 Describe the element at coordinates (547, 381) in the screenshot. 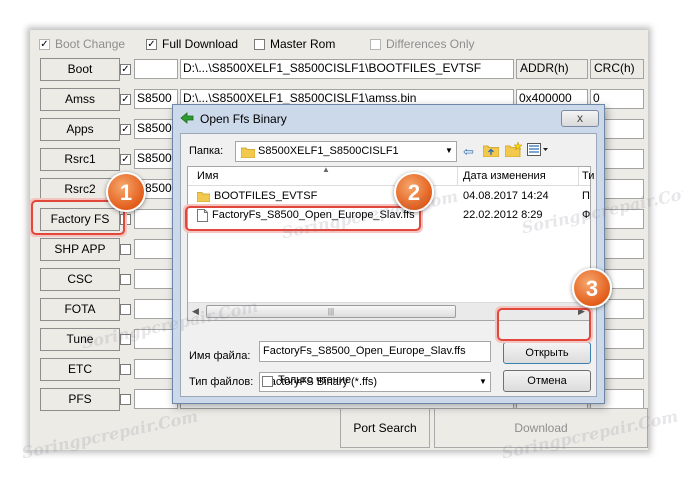

I see `cancel-button: Отмена` at that location.